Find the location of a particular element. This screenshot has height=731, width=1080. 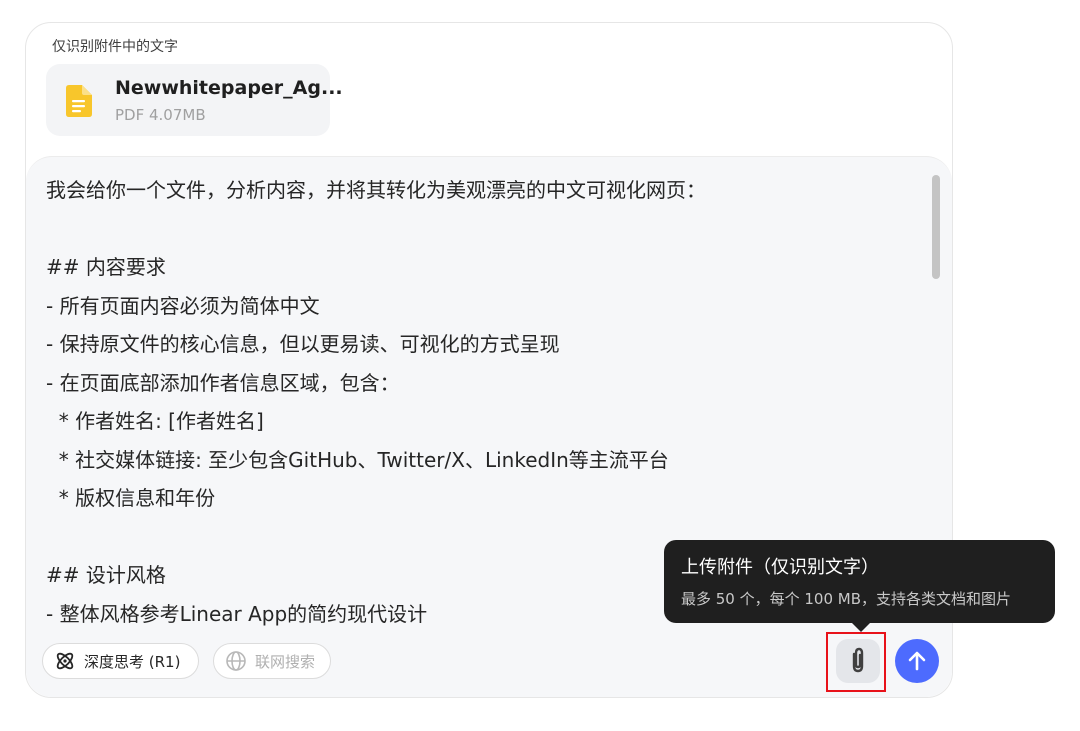

attach-tooltip: 上传附件（仅识别文字） 最多 50 个，每个 100 MB，支持各类文档和图片 is located at coordinates (859, 586).